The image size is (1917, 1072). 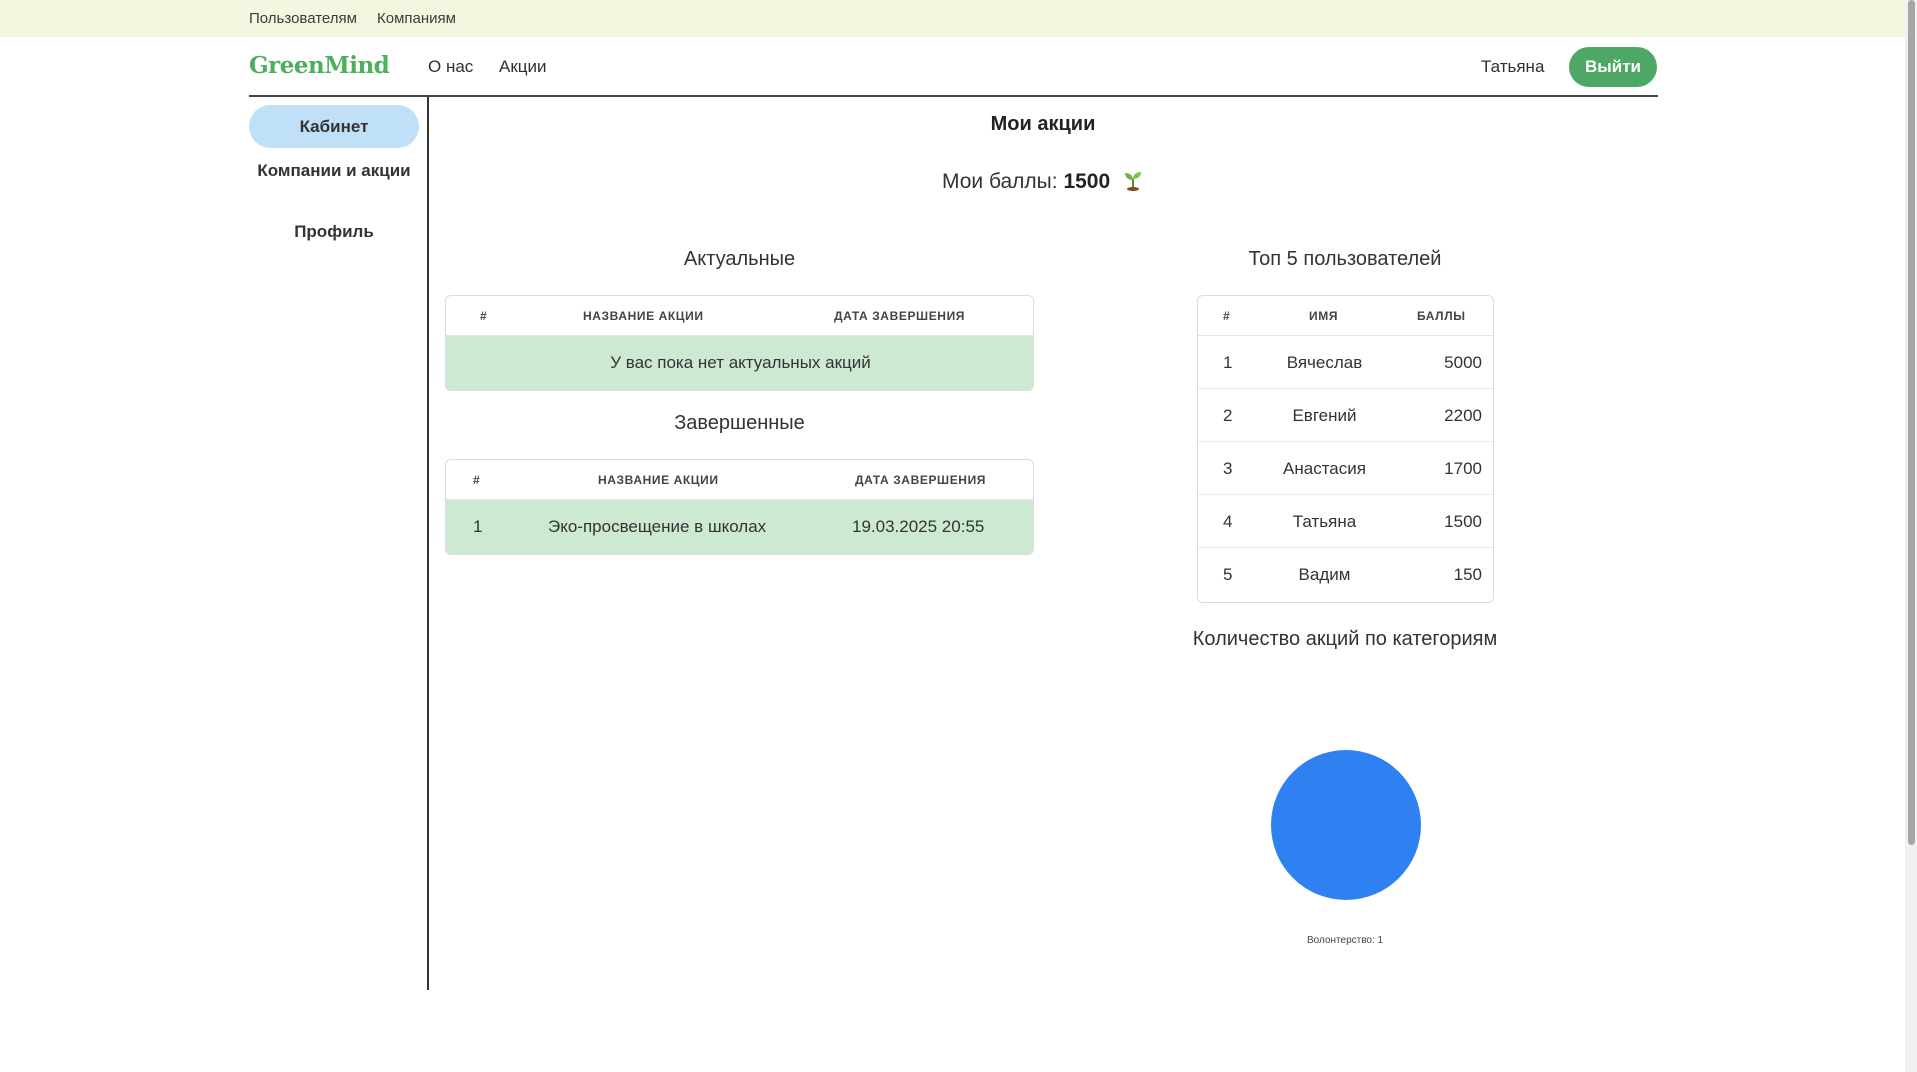 What do you see at coordinates (1441, 316) in the screenshot?
I see `column-header-score: Баллы` at bounding box center [1441, 316].